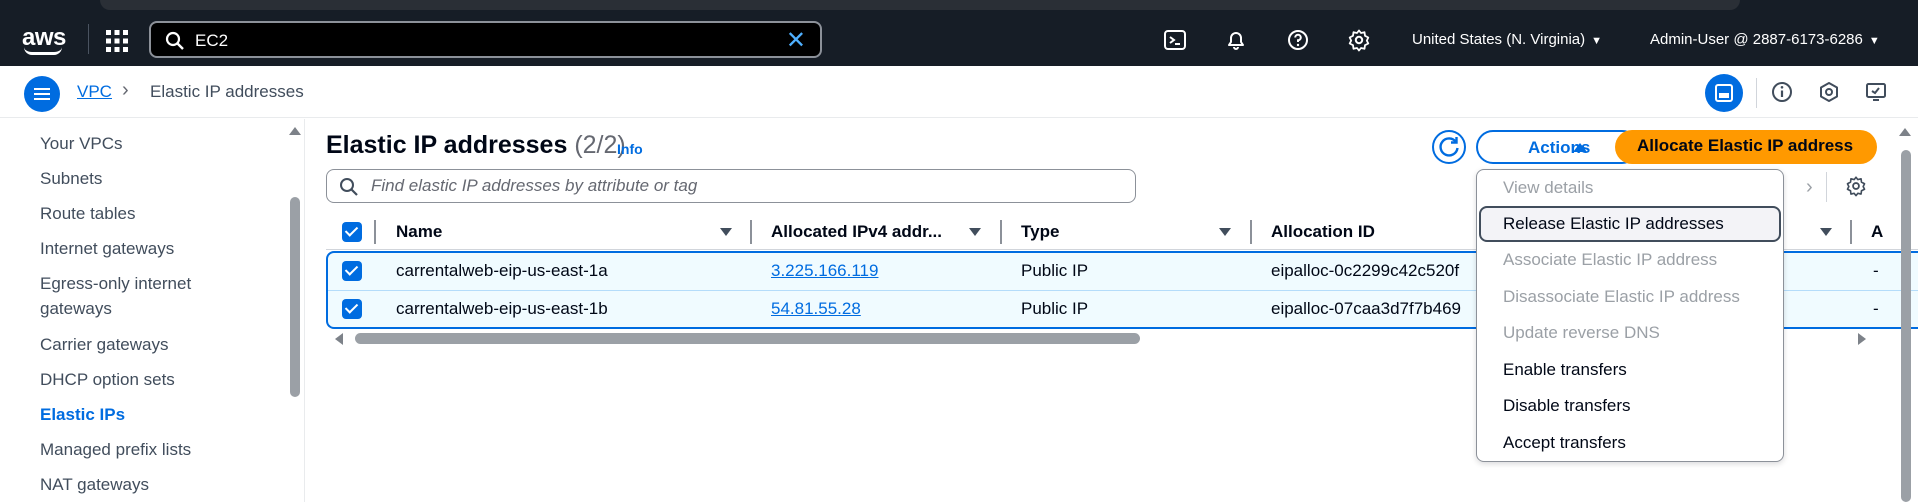 This screenshot has height=502, width=1918. What do you see at coordinates (295, 297) in the screenshot?
I see `sidebar-scrollbar` at bounding box center [295, 297].